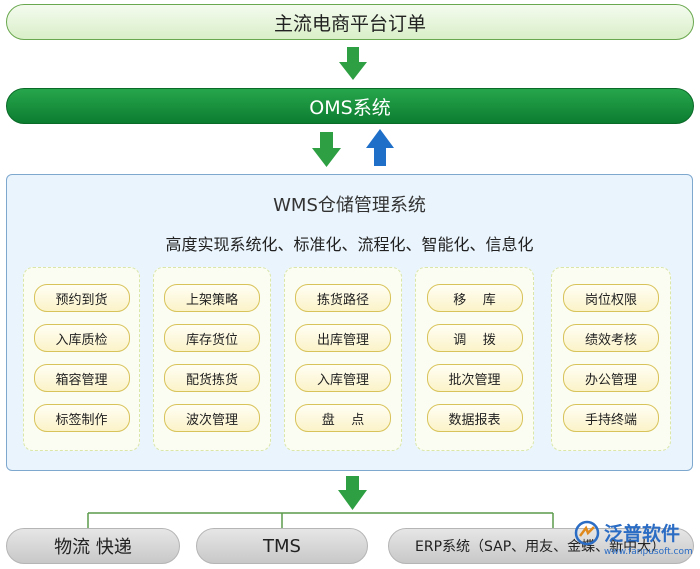  What do you see at coordinates (81, 298) in the screenshot?
I see `module-pill: 预约到货` at bounding box center [81, 298].